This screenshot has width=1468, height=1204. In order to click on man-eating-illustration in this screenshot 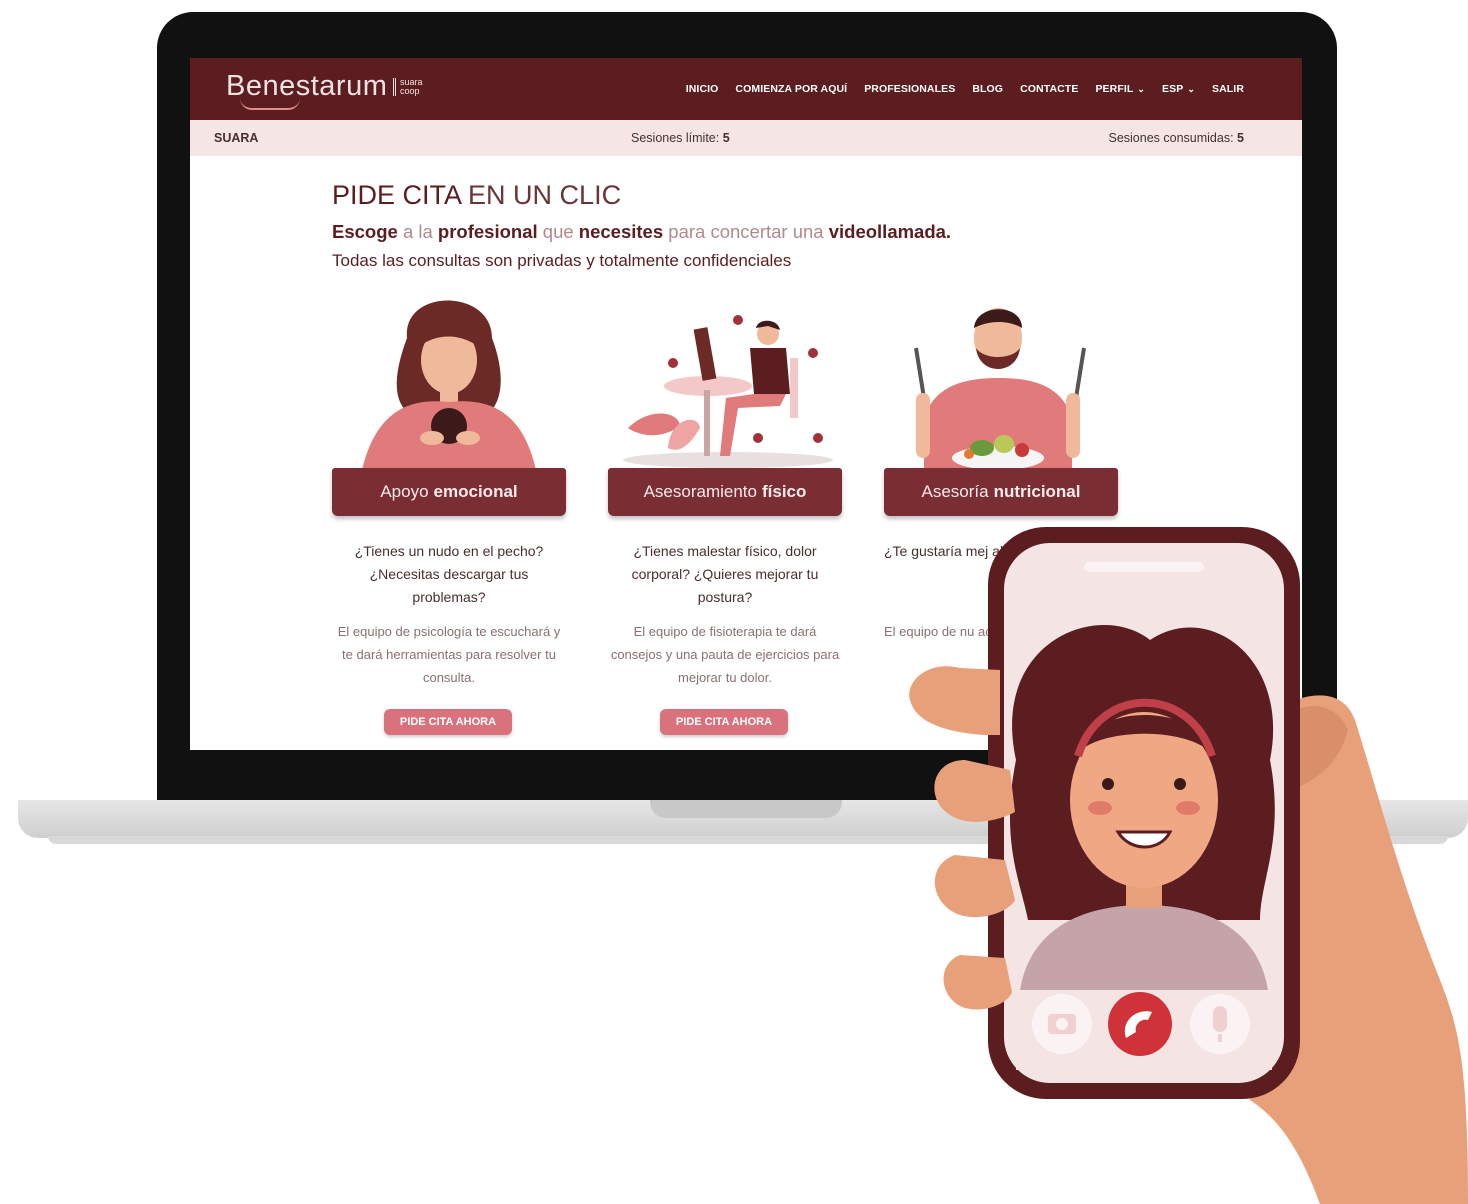, I will do `click(1000, 389)`.